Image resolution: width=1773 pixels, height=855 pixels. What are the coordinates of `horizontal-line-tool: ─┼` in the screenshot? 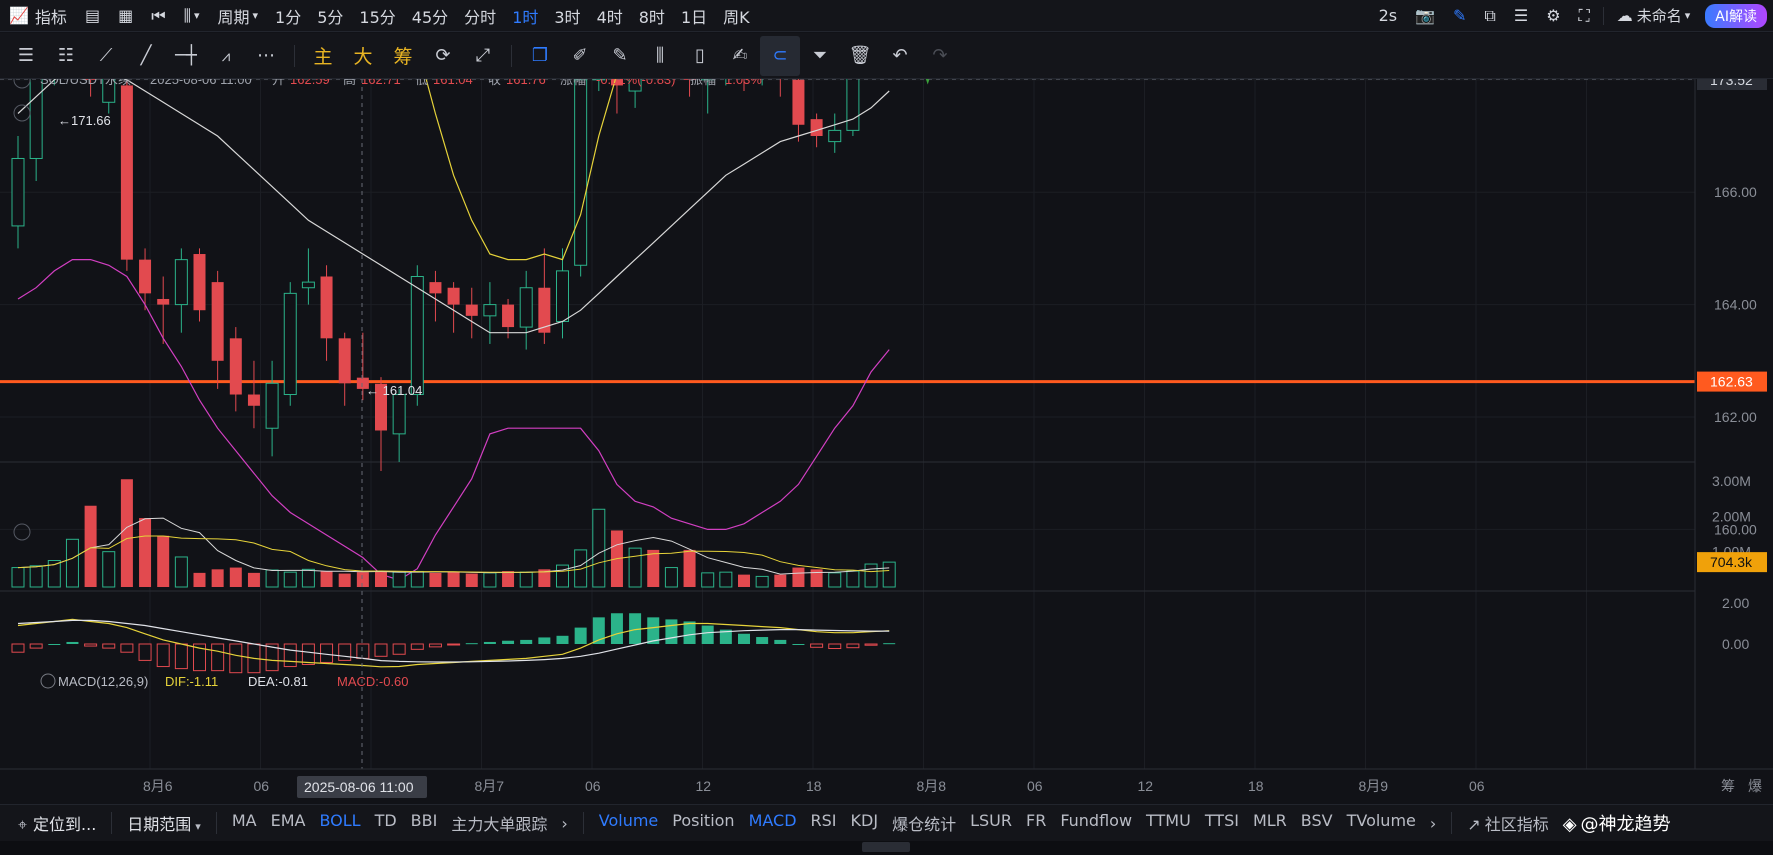 It's located at (186, 56).